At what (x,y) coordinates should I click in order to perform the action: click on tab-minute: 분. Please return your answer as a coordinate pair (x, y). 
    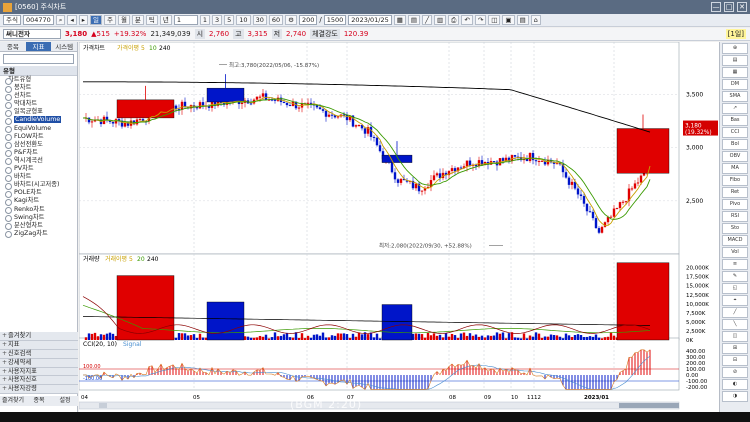
    Looking at the image, I should click on (137, 20).